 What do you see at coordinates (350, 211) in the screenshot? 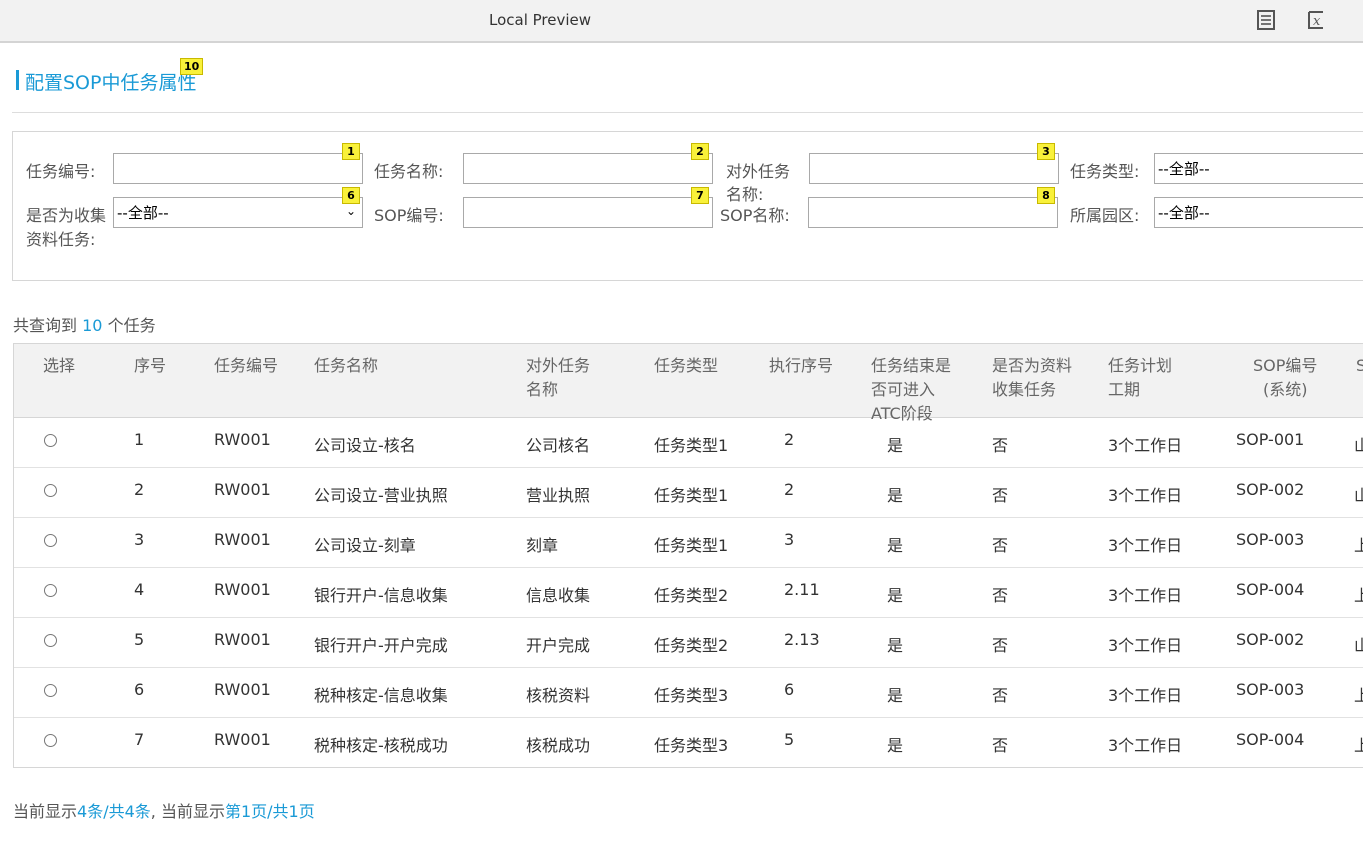
I see `chevron-down-icon: ⌄` at bounding box center [350, 211].